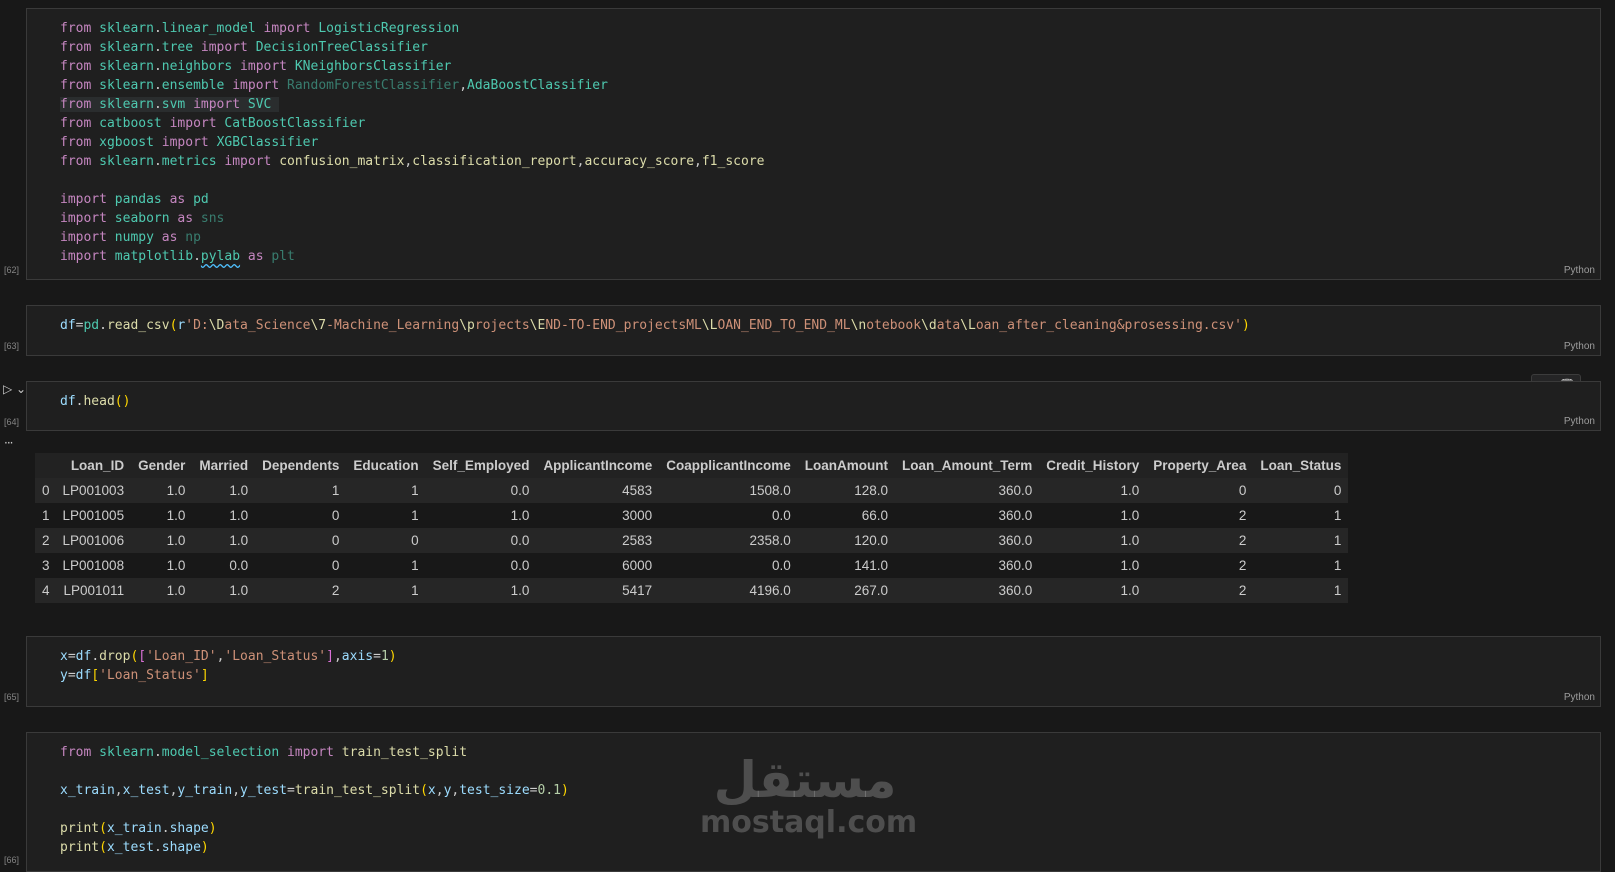 The width and height of the screenshot is (1615, 872). Describe the element at coordinates (45, 465) in the screenshot. I see `column-header` at that location.